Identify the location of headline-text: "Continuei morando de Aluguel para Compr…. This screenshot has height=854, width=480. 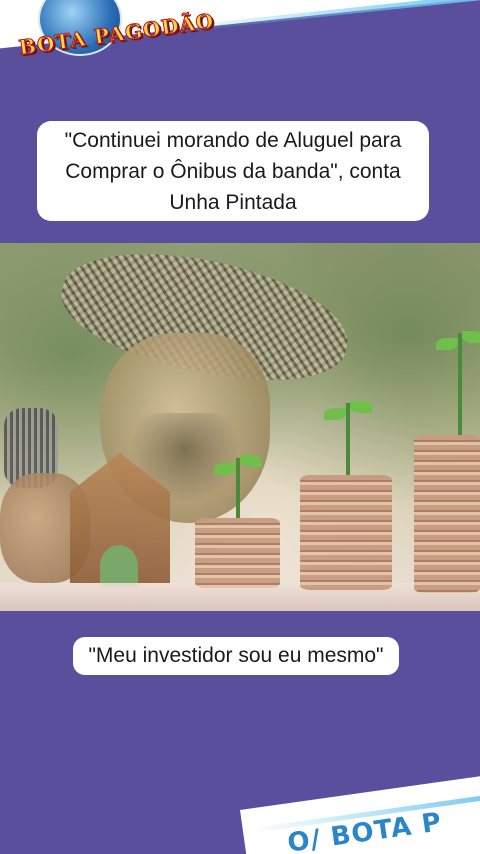
(233, 171).